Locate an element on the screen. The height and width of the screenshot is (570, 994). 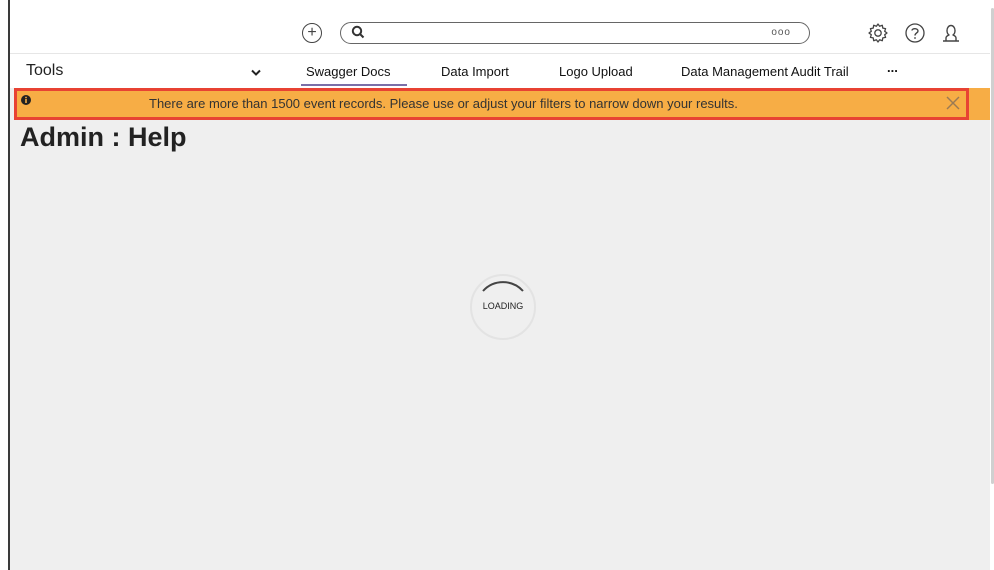
info-icon is located at coordinates (26, 100).